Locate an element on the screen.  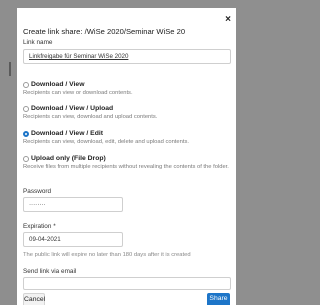
background-edge-marker is located at coordinates (10, 69).